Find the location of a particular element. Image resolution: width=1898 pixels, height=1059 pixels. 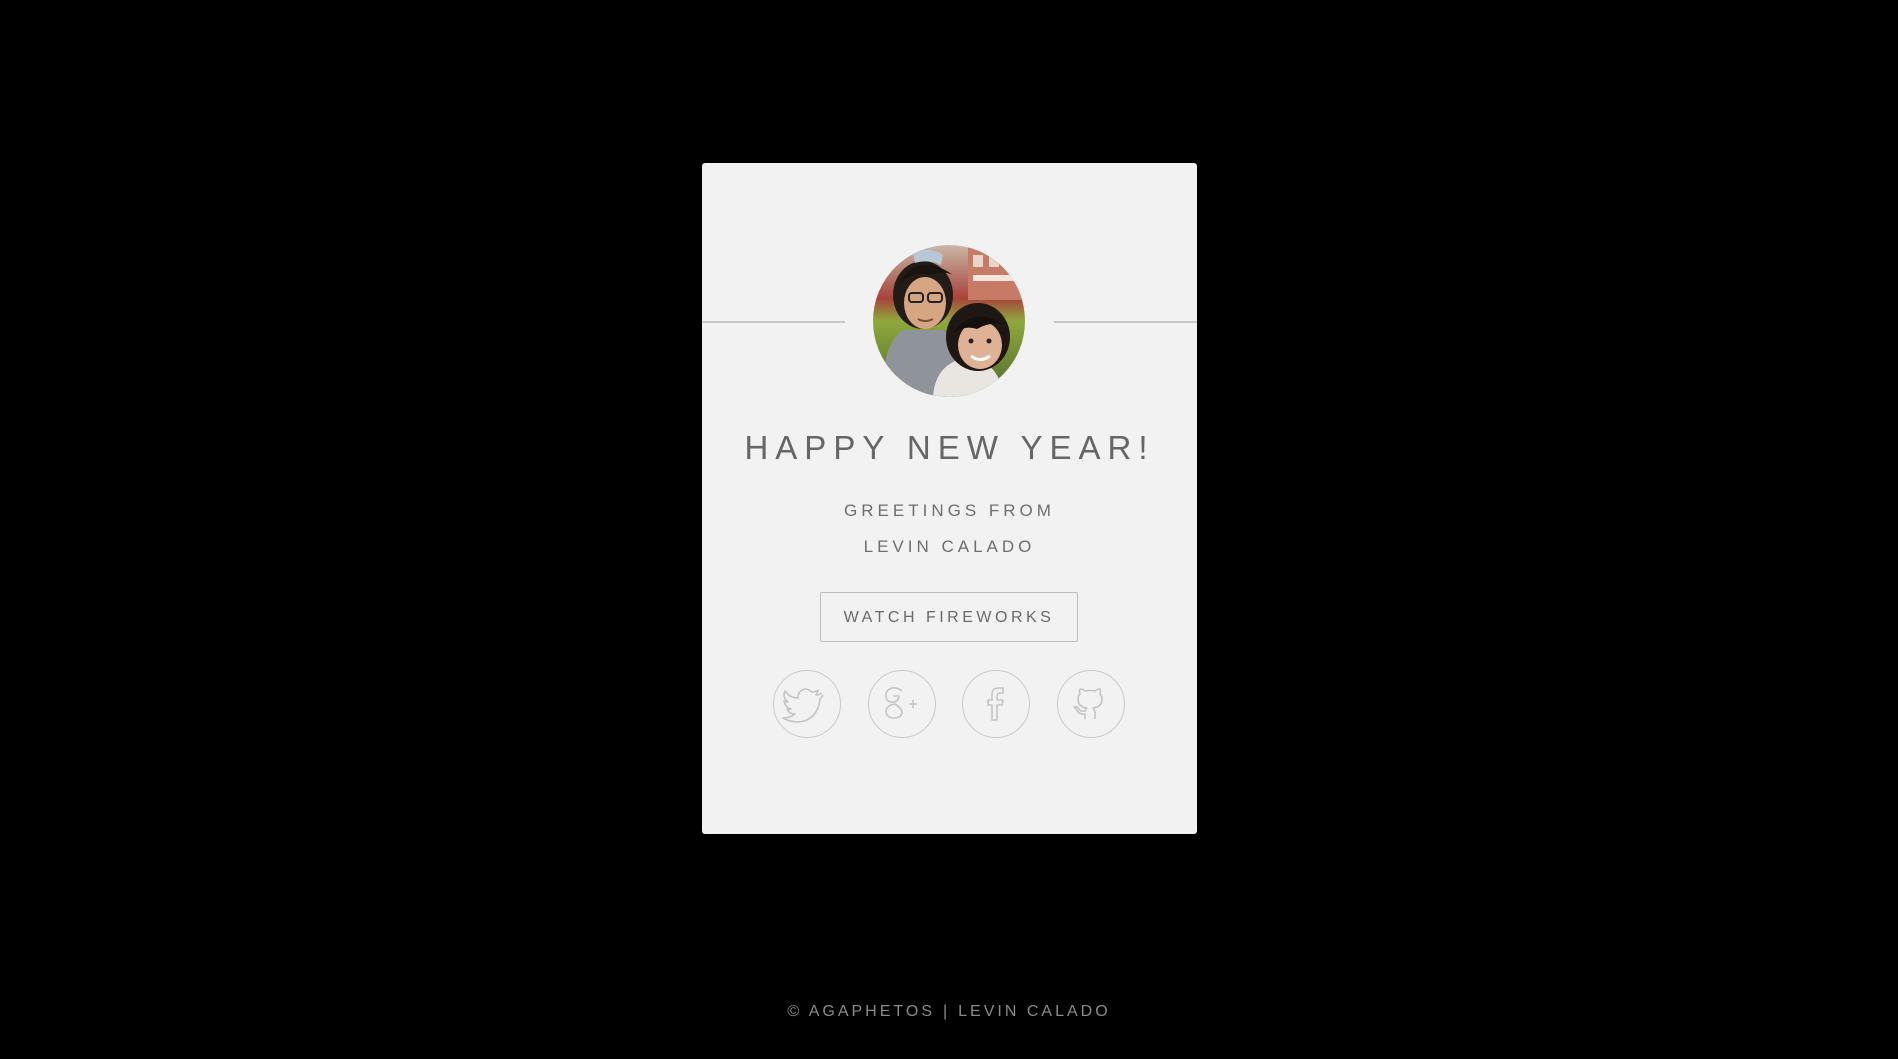

github-icon is located at coordinates (1088, 703).